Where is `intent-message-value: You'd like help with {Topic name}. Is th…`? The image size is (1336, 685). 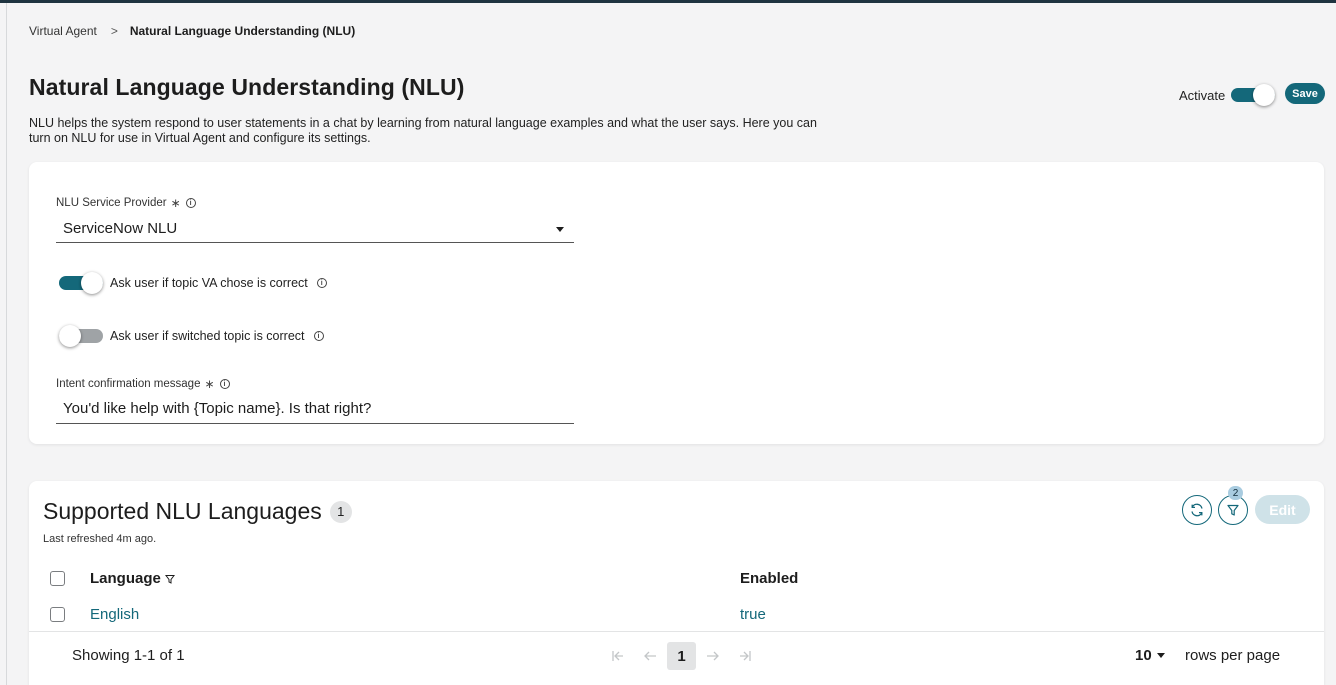 intent-message-value: You'd like help with {Topic name}. Is th… is located at coordinates (217, 408).